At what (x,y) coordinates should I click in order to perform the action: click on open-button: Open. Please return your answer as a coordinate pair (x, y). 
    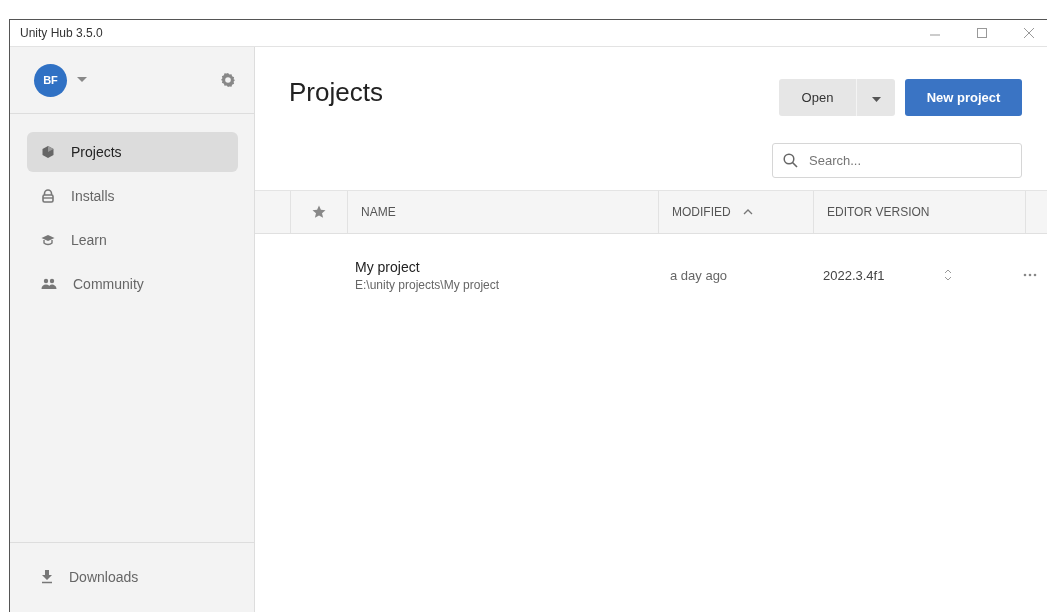
    Looking at the image, I should click on (818, 97).